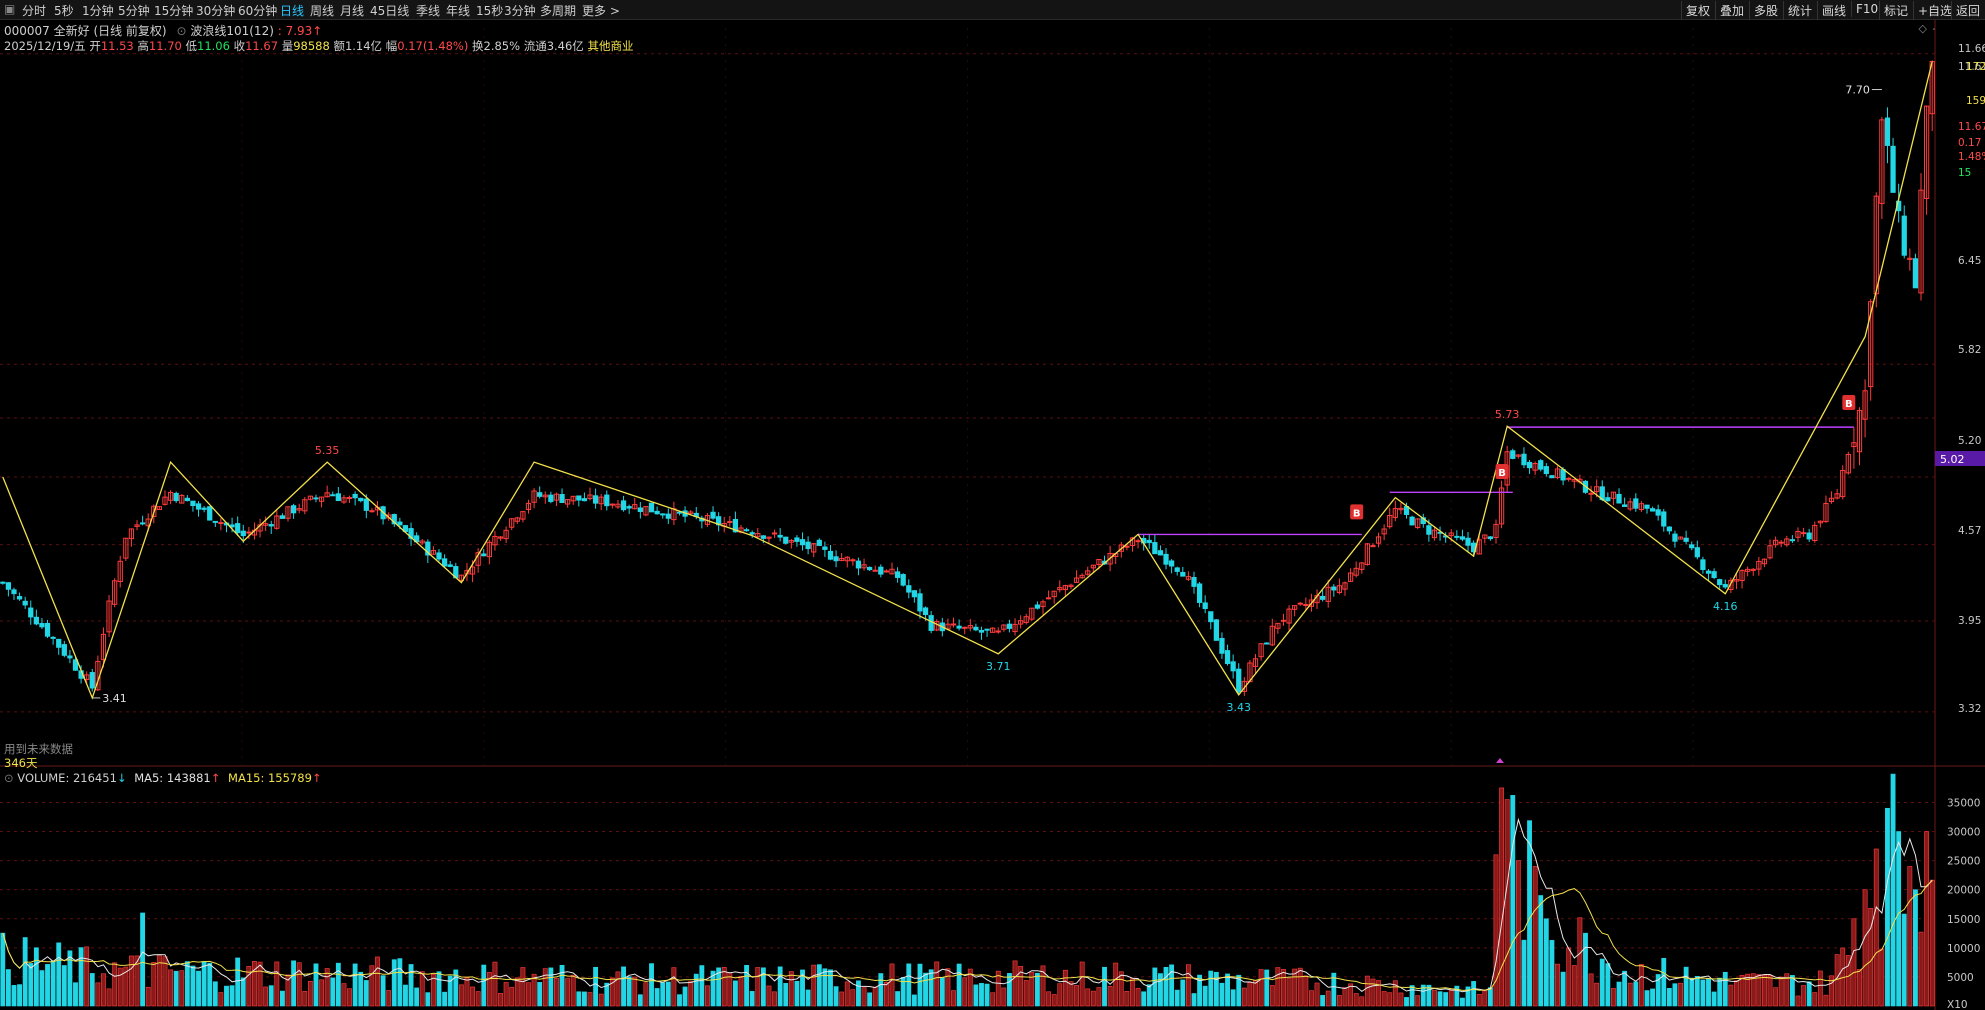 Image resolution: width=1985 pixels, height=1010 pixels. Describe the element at coordinates (114, 698) in the screenshot. I see `price-label: 3.41` at that location.